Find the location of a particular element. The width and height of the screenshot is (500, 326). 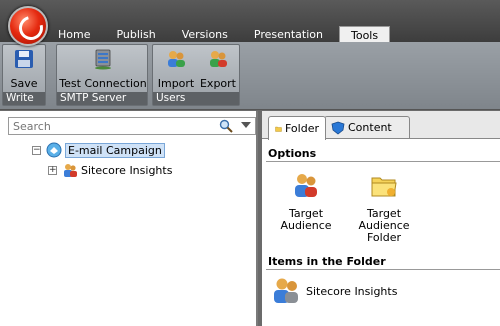

ribbon-group-smtp-server: Test Connection SMTP Server is located at coordinates (102, 75).